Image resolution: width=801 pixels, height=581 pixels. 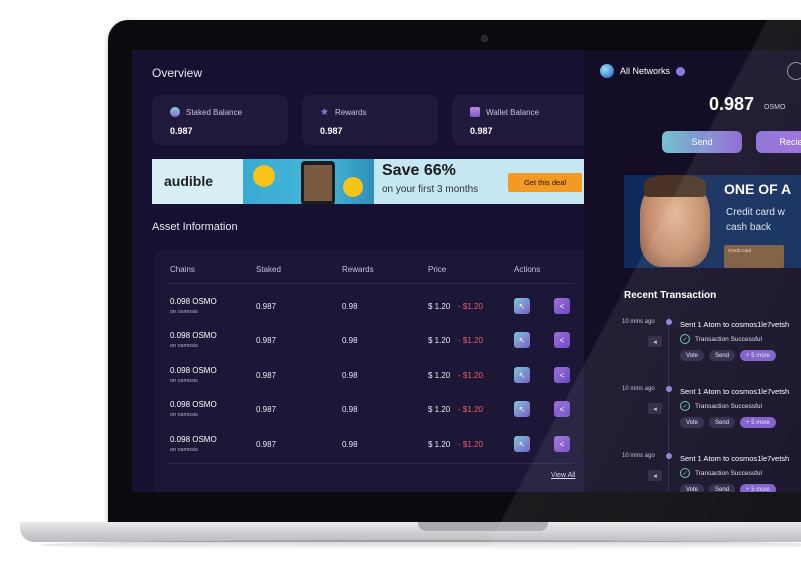 What do you see at coordinates (483, 526) in the screenshot?
I see `laptop-notch` at bounding box center [483, 526].